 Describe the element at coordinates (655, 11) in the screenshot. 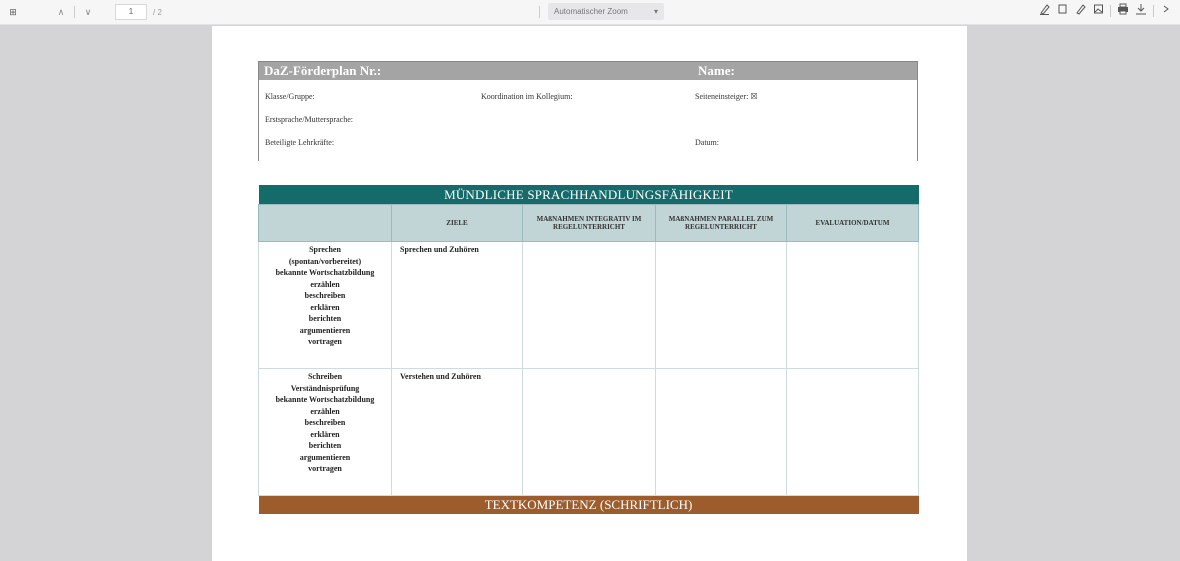

I see `chevron-down-icon: ▾` at that location.